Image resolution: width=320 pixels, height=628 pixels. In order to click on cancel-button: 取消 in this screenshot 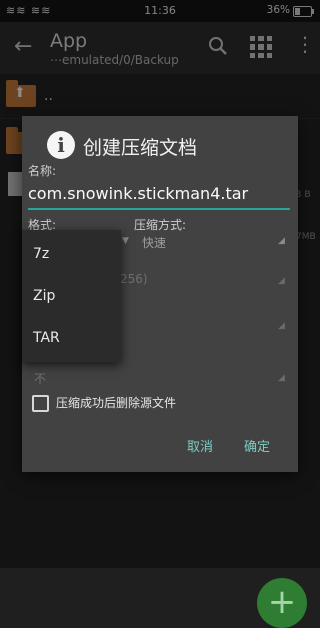, I will do `click(200, 445)`.